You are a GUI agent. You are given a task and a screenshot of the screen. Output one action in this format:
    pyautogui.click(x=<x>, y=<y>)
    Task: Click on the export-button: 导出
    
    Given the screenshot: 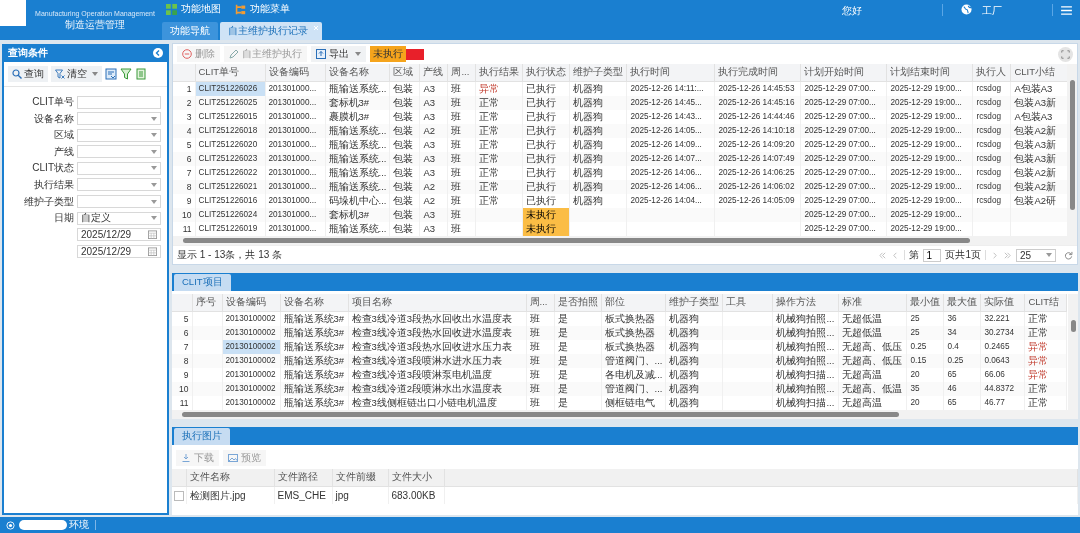 What is the action you would take?
    pyautogui.click(x=338, y=54)
    